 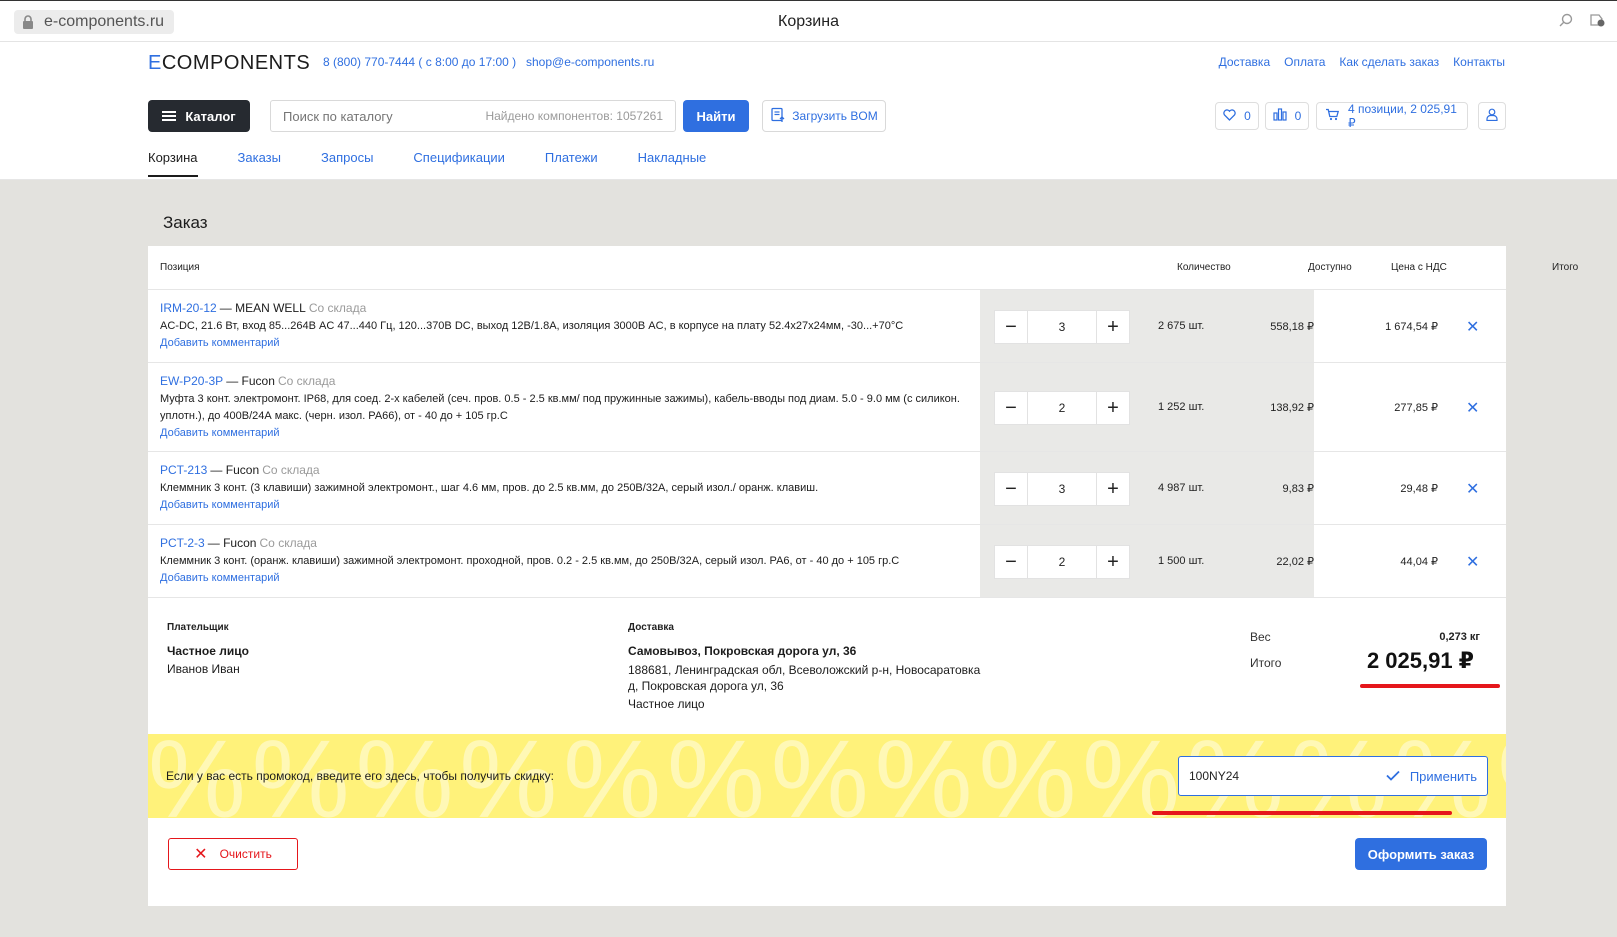 I want to click on clear-cart-button: ✕ Очистить, so click(x=233, y=854).